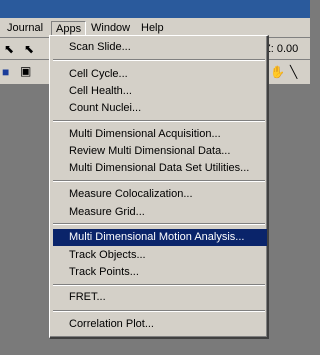  Describe the element at coordinates (25, 71) in the screenshot. I see `tool-file-icon: ▣` at that location.